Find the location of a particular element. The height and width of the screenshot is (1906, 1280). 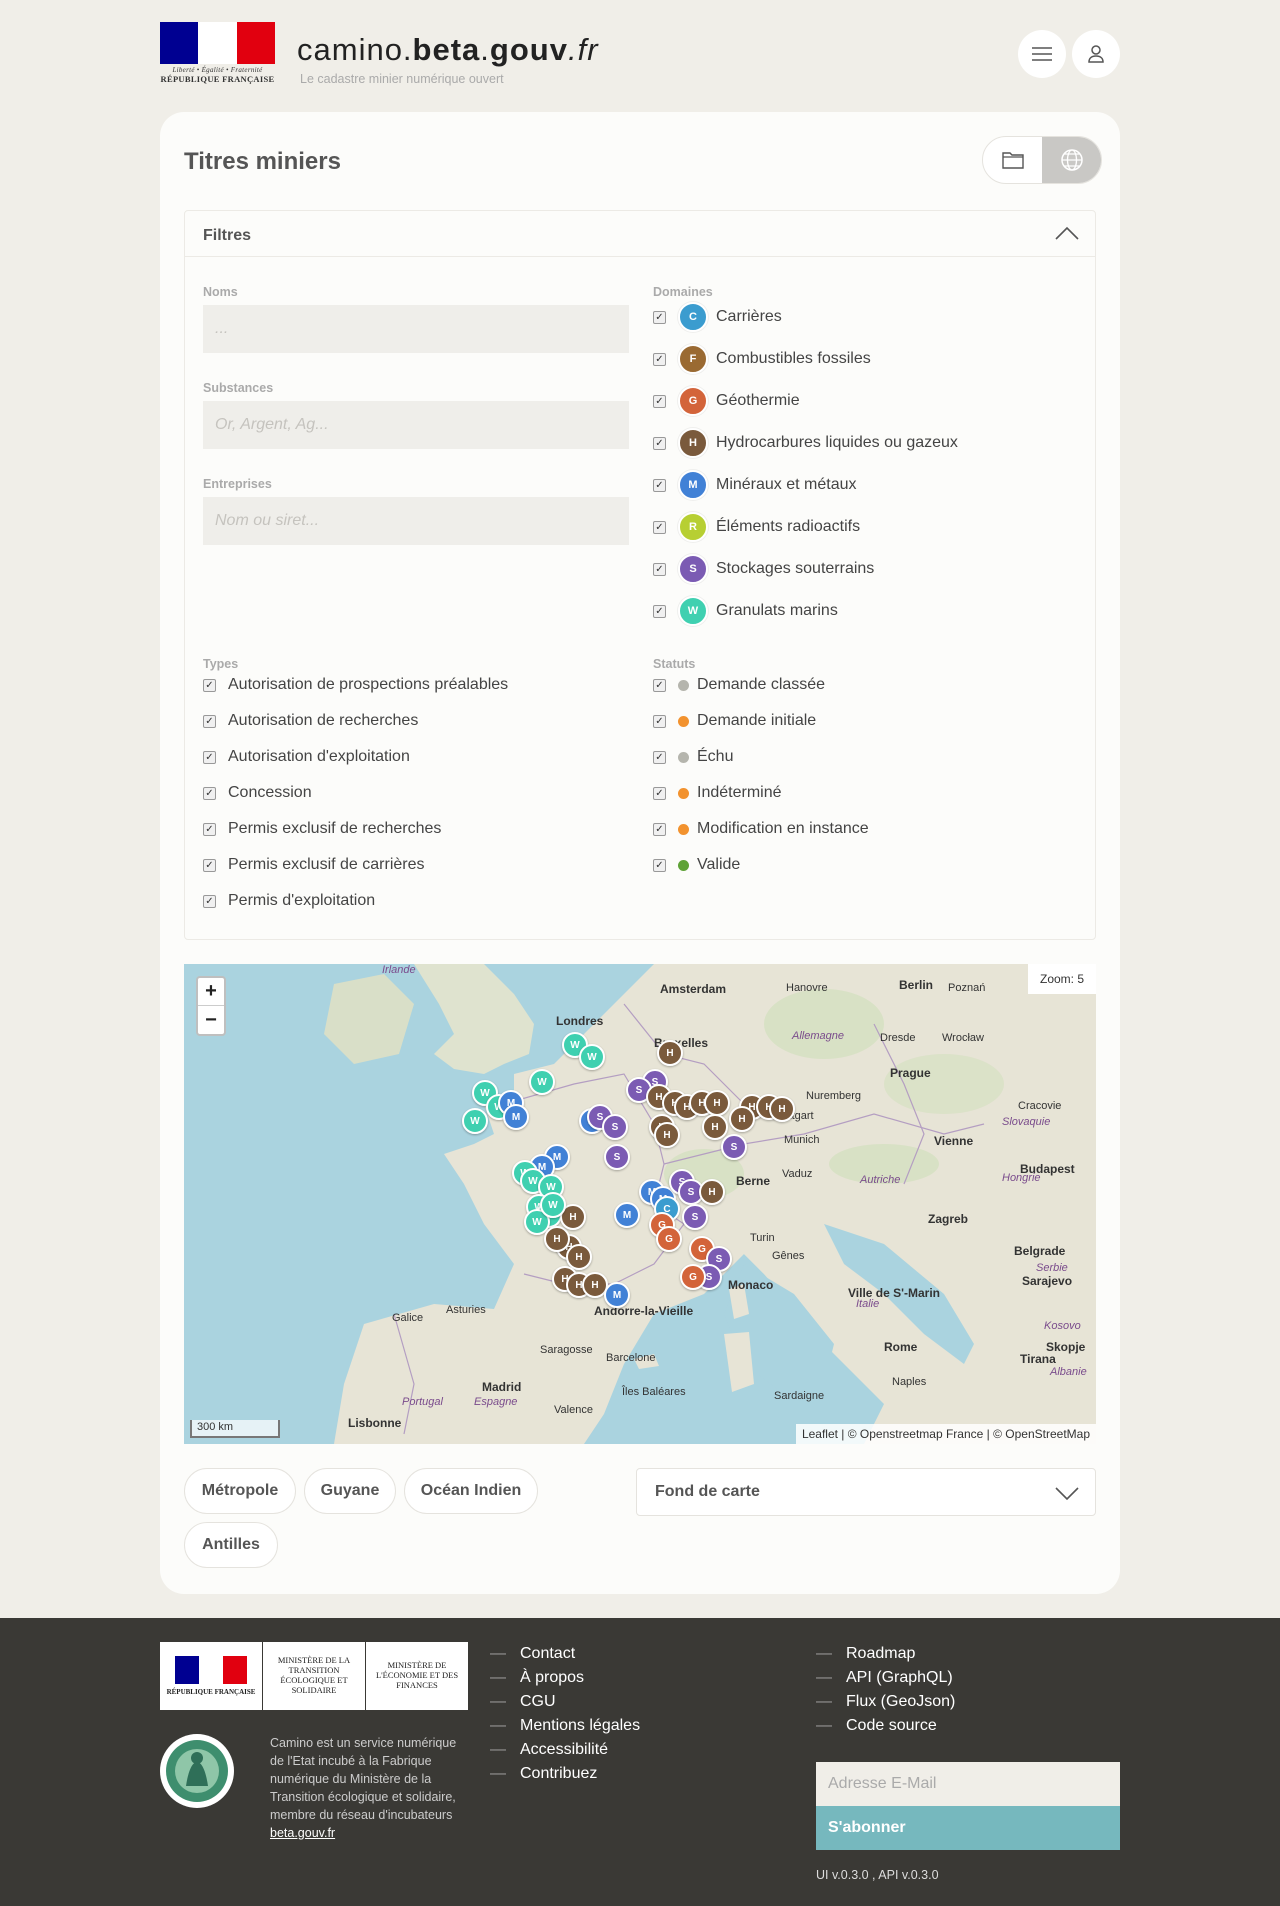

type-checkbox: ✓ Permis d'exploitation is located at coordinates (289, 901).